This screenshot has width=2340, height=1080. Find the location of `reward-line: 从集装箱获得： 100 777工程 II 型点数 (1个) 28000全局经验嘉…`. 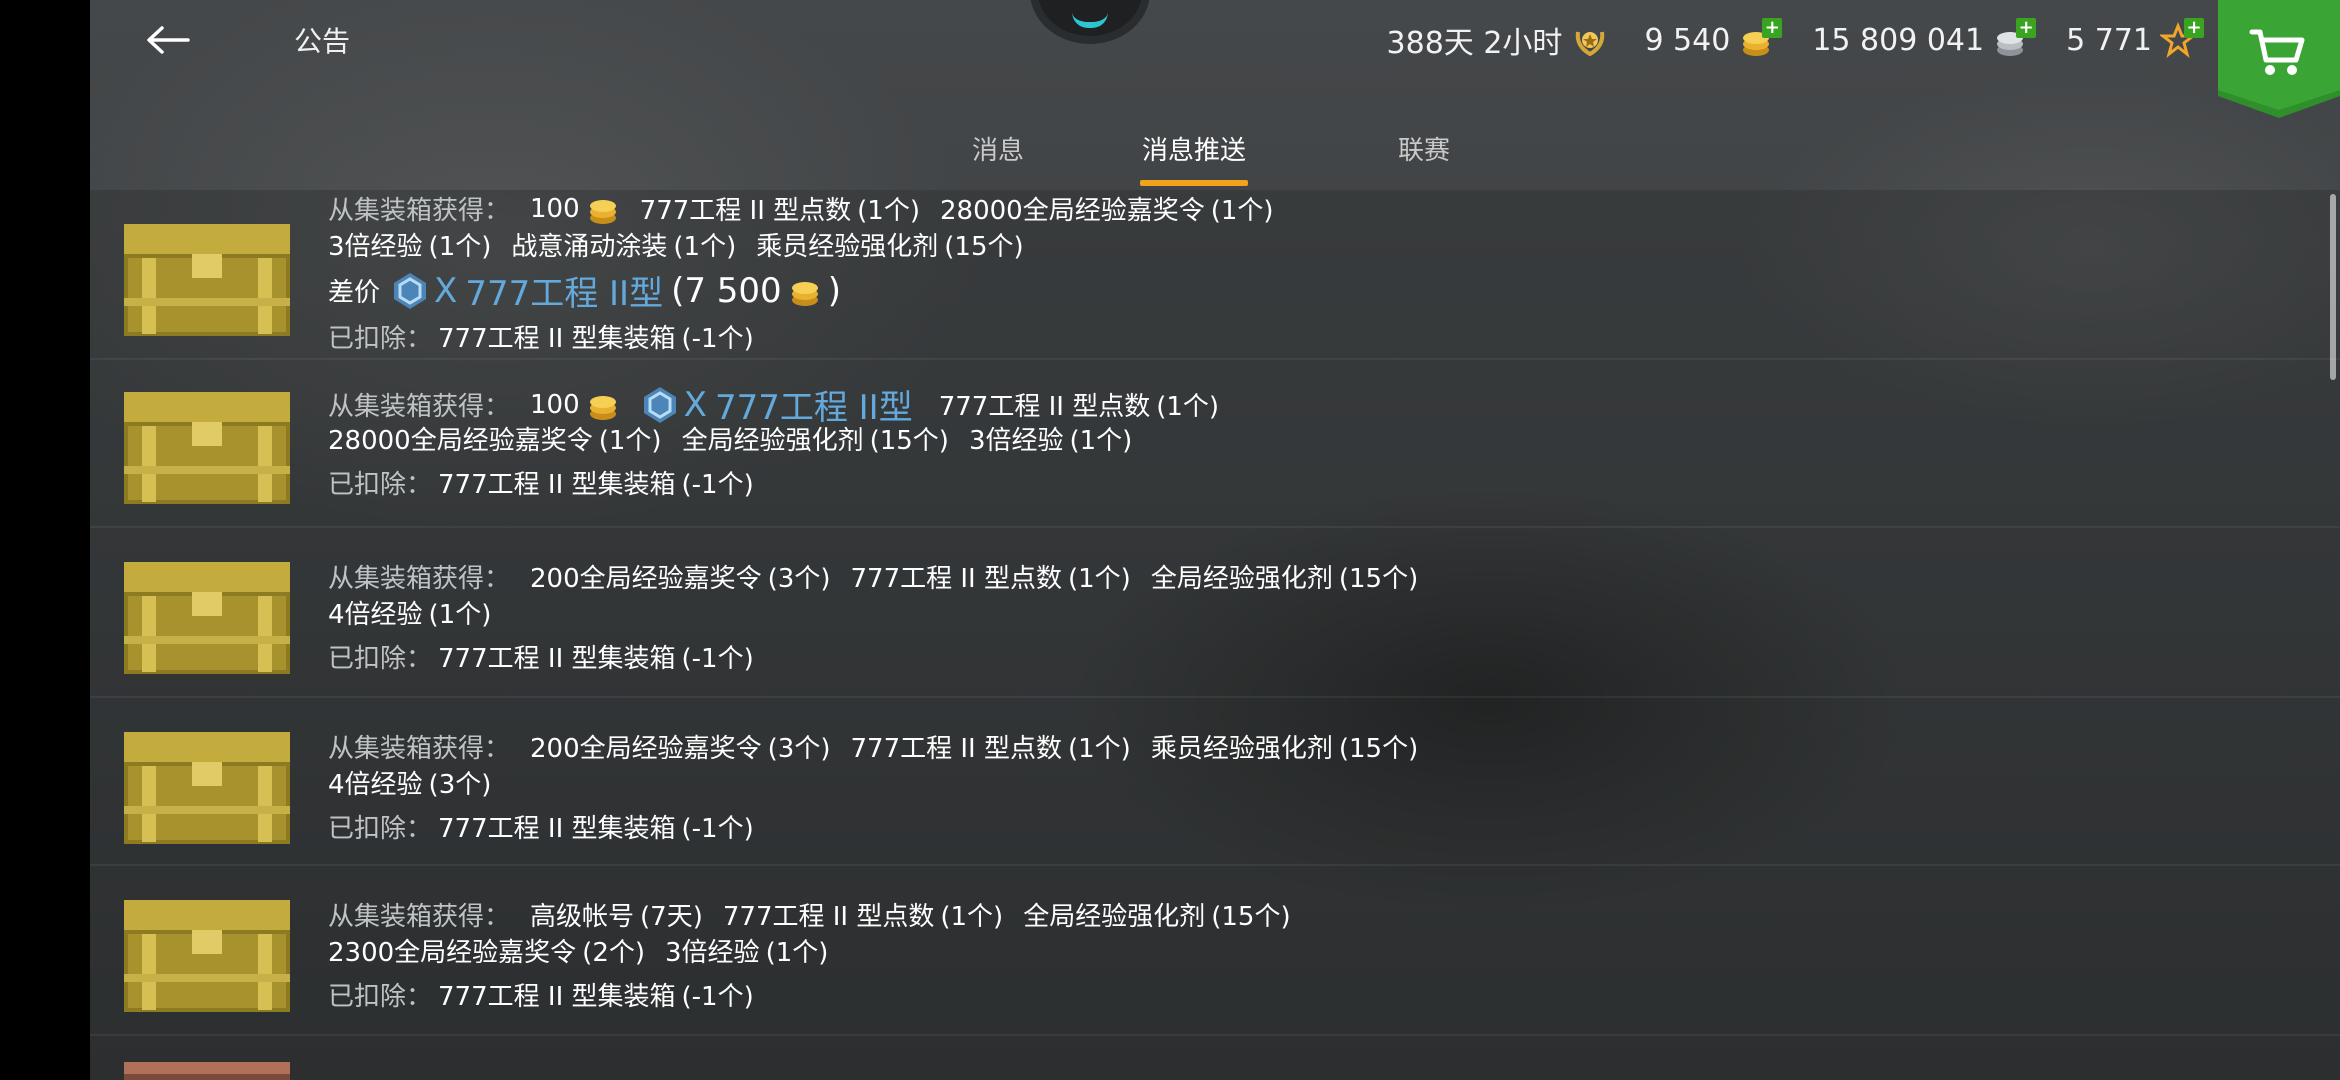

reward-line: 从集装箱获得： 100 777工程 II 型点数 (1个) 28000全局经验嘉… is located at coordinates (811, 208).